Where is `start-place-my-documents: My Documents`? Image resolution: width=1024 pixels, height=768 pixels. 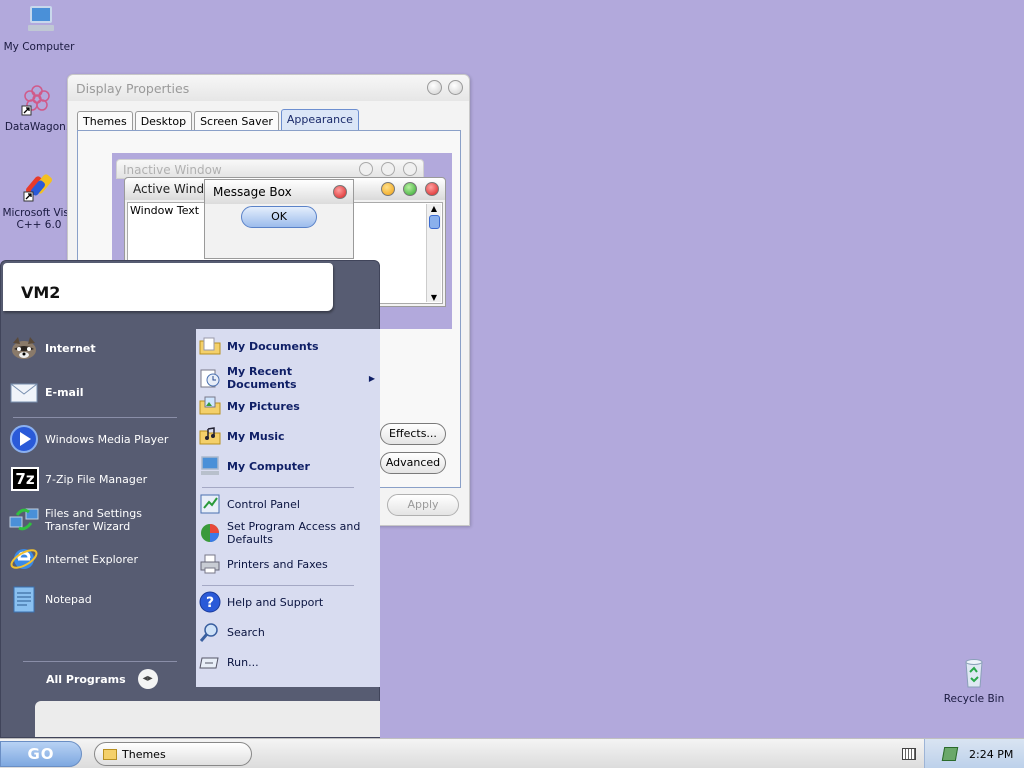
start-place-my-documents: My Documents is located at coordinates (259, 346).